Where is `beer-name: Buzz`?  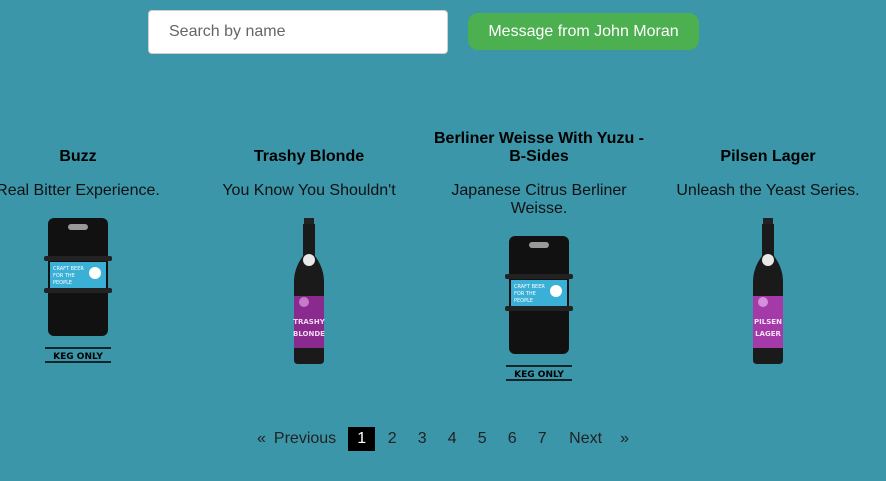
beer-name: Buzz is located at coordinates (78, 156).